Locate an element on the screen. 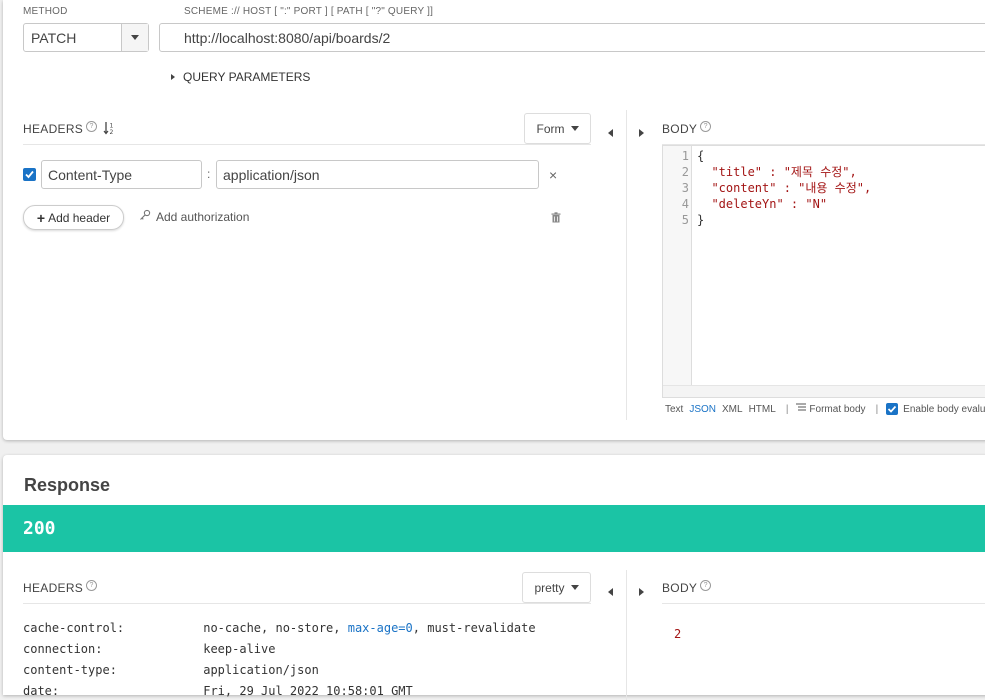 The height and width of the screenshot is (700, 985). header-key: cache-control: is located at coordinates (74, 628).